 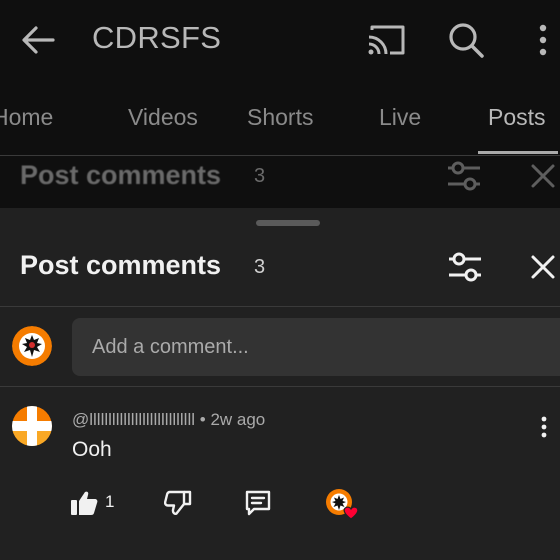 What do you see at coordinates (133, 419) in the screenshot?
I see `comment-author: @llllllllllllllllllllllllllll` at bounding box center [133, 419].